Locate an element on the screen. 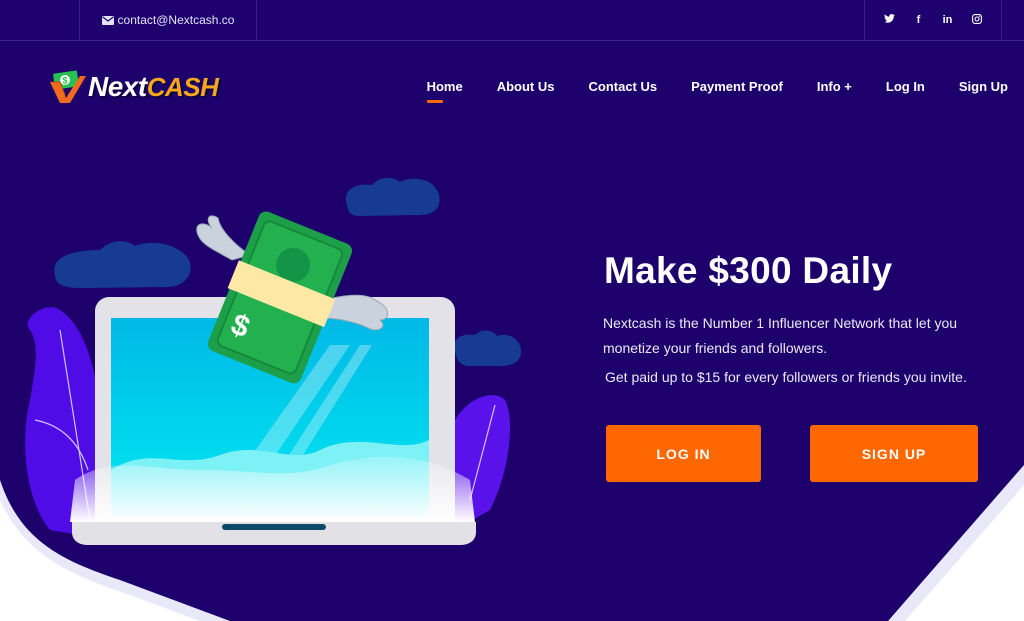  instagram-icon is located at coordinates (977, 20).